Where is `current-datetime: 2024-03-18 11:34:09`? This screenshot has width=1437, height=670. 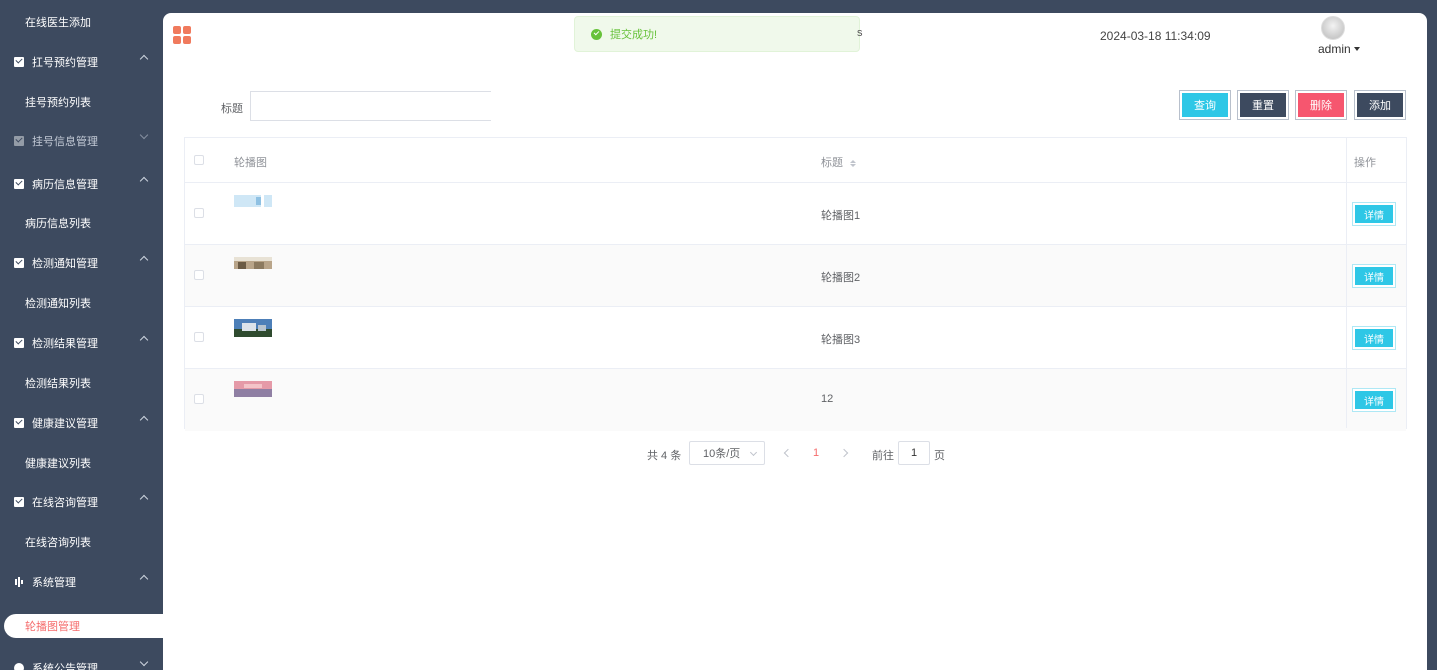
current-datetime: 2024-03-18 11:34:09 is located at coordinates (1155, 36).